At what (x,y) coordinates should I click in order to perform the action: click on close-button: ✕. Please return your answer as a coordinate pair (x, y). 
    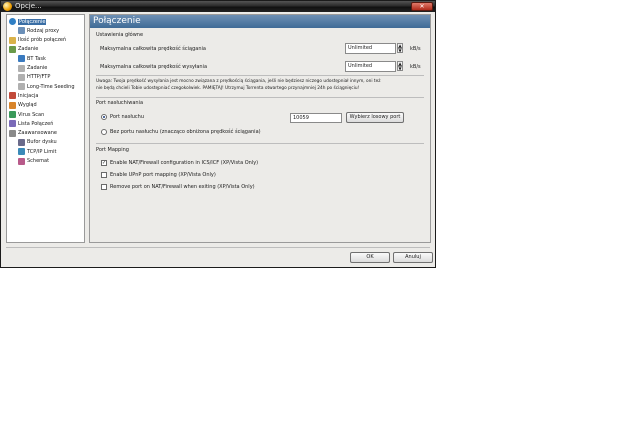
    Looking at the image, I should click on (422, 6).